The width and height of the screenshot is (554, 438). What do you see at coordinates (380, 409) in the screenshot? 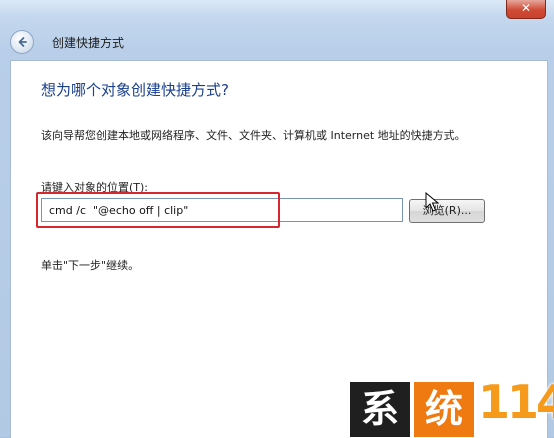
I see `watermark-char-xi: 系` at bounding box center [380, 409].